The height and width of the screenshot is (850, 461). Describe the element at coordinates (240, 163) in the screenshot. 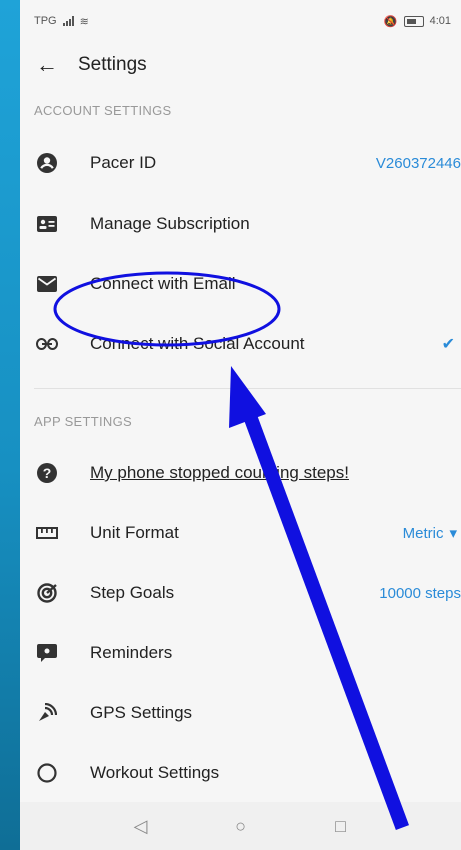

I see `pacer-id-row: Pacer ID V260372446` at that location.